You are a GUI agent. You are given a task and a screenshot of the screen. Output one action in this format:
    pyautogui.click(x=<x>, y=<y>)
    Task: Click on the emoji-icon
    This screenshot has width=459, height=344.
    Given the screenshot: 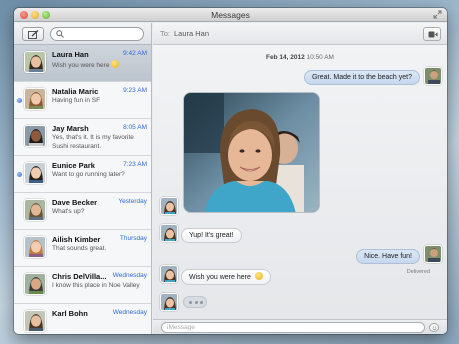 What is the action you would take?
    pyautogui.click(x=434, y=328)
    